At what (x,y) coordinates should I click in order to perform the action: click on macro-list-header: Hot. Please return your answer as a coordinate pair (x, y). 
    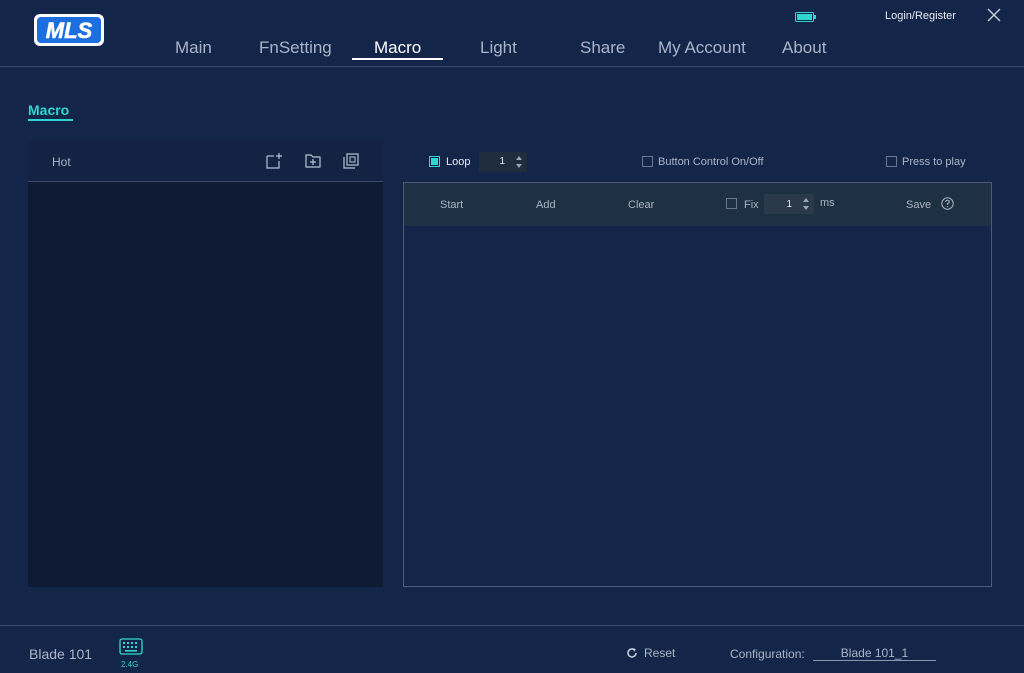
    Looking at the image, I should click on (205, 161).